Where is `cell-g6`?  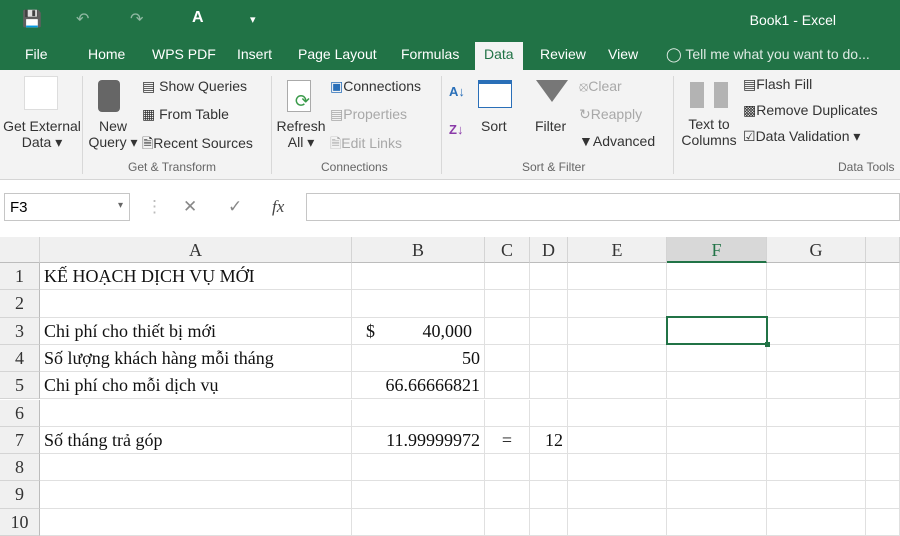
cell-g6 is located at coordinates (816, 413).